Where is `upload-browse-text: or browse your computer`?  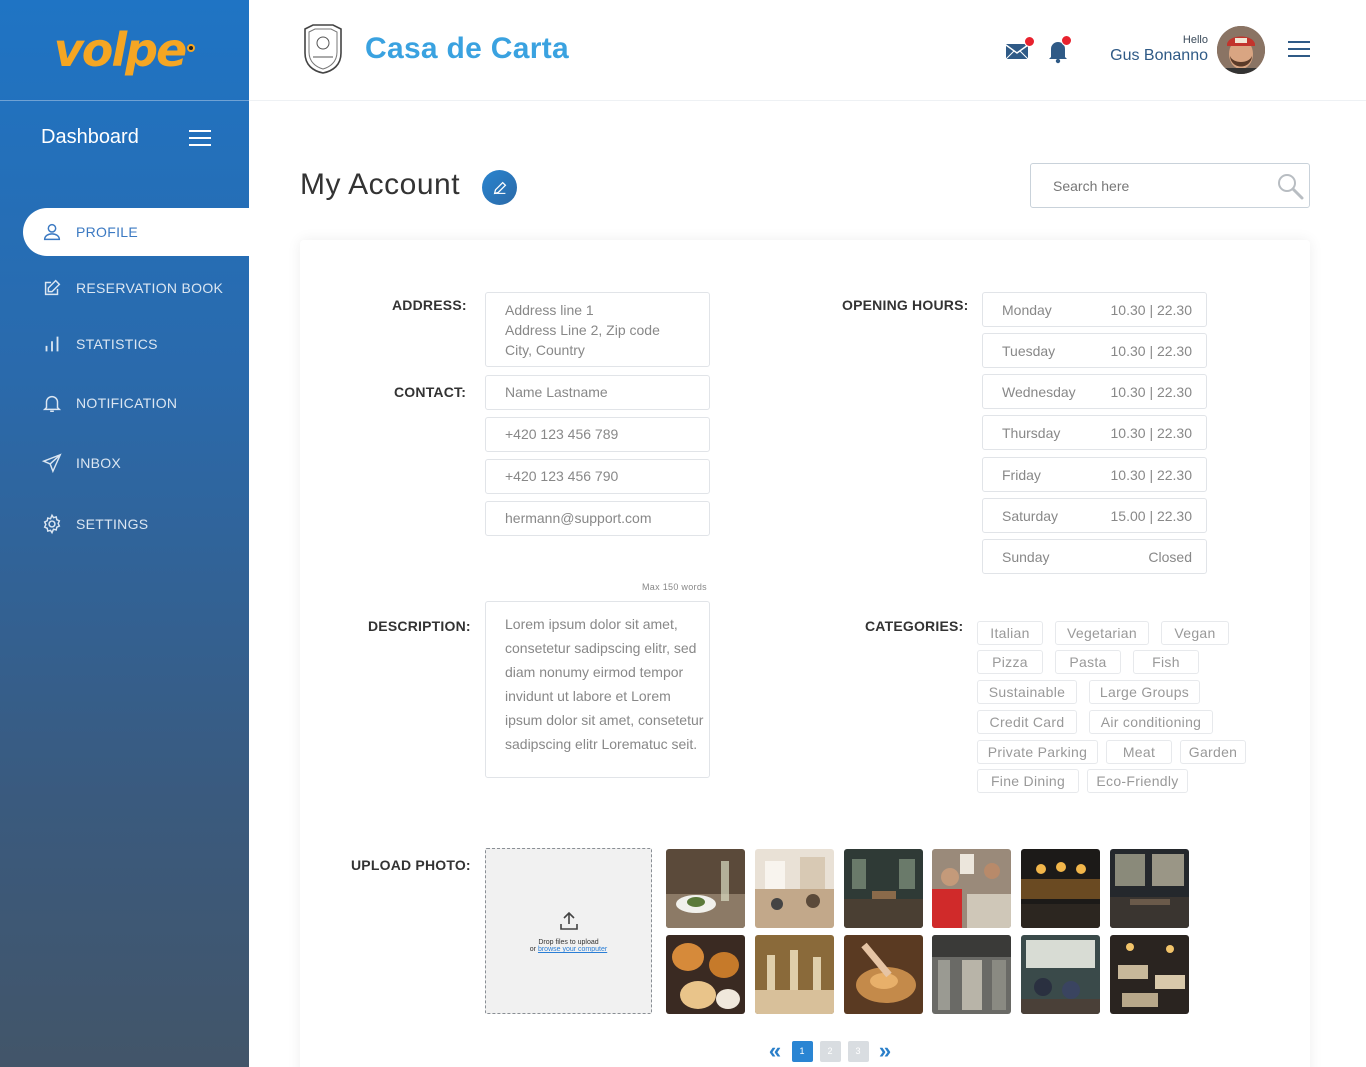 upload-browse-text: or browse your computer is located at coordinates (568, 949).